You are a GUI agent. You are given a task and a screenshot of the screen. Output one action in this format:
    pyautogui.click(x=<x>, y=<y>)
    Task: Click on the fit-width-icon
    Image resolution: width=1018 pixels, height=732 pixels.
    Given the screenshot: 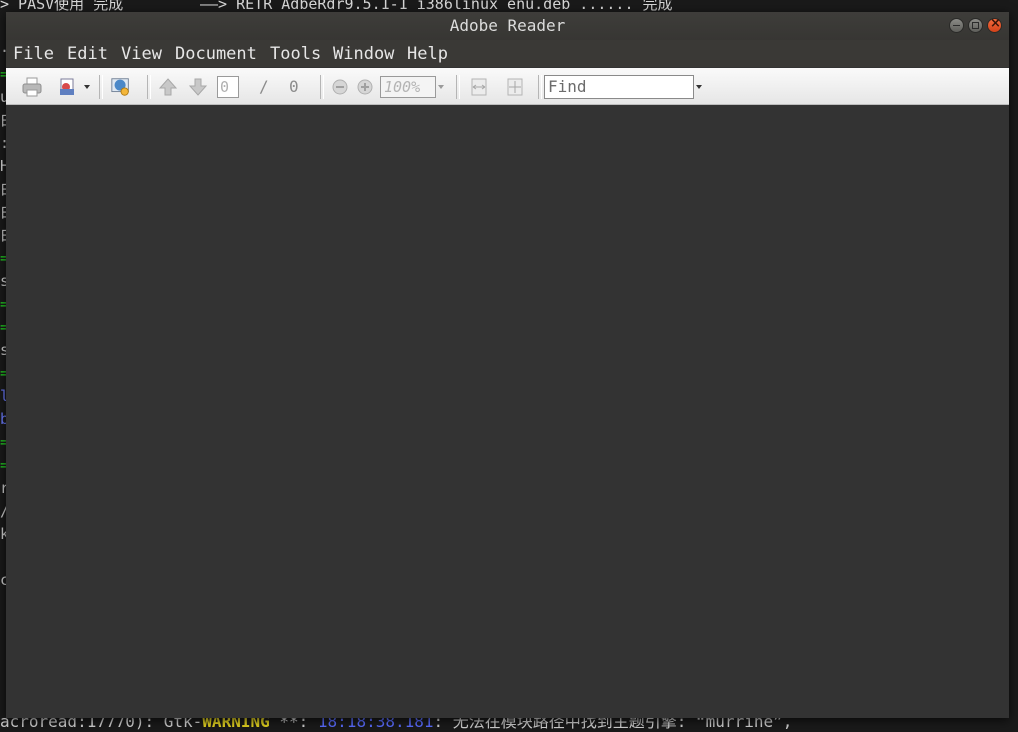 What is the action you would take?
    pyautogui.click(x=479, y=87)
    